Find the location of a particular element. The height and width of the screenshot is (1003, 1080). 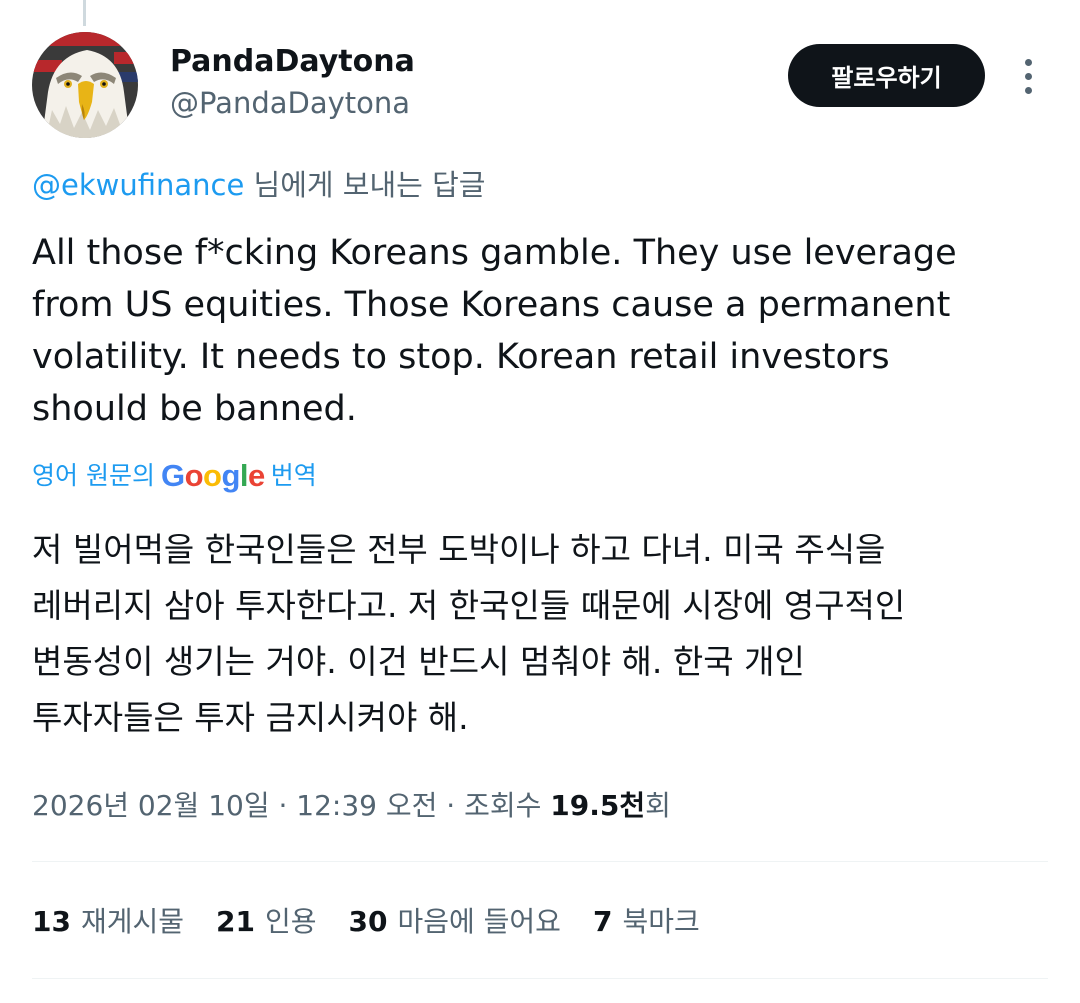

stat-reposts: 13 재게시물 is located at coordinates (108, 922).